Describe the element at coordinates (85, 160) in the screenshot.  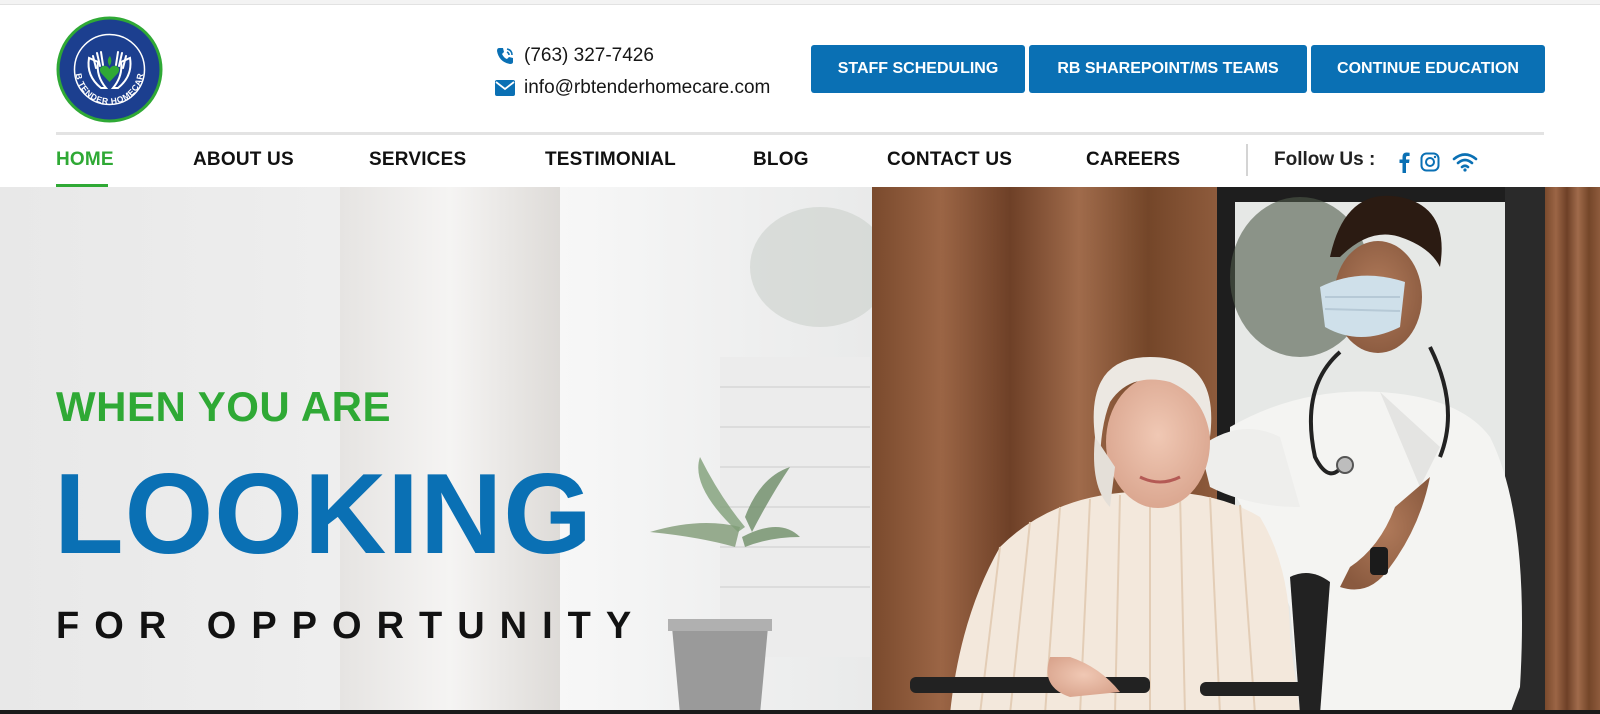
I see `nav-item-home: HOME` at that location.